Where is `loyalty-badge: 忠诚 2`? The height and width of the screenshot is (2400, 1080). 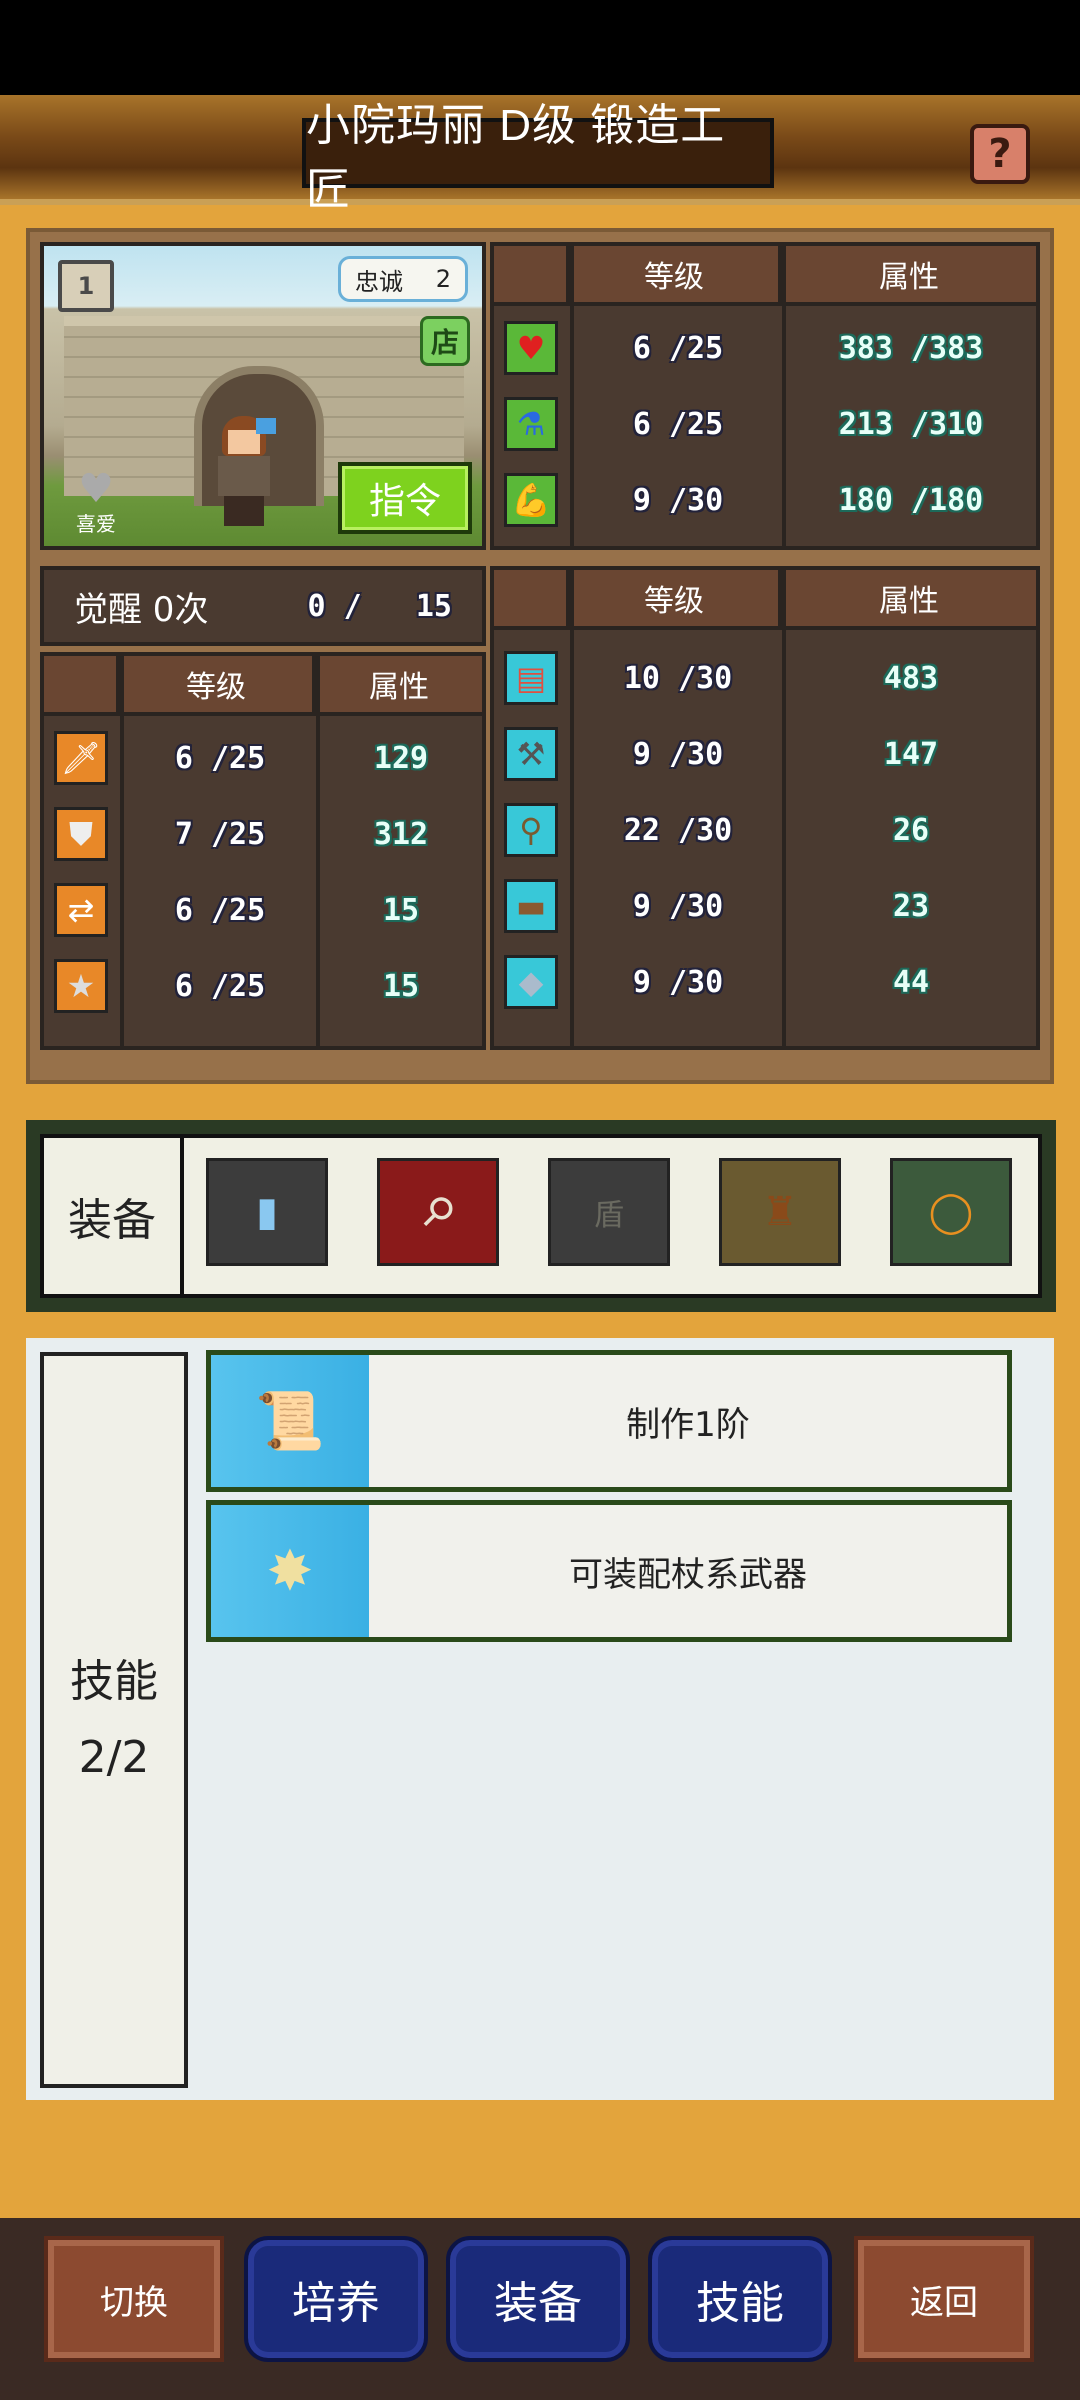 loyalty-badge: 忠诚 2 is located at coordinates (403, 279).